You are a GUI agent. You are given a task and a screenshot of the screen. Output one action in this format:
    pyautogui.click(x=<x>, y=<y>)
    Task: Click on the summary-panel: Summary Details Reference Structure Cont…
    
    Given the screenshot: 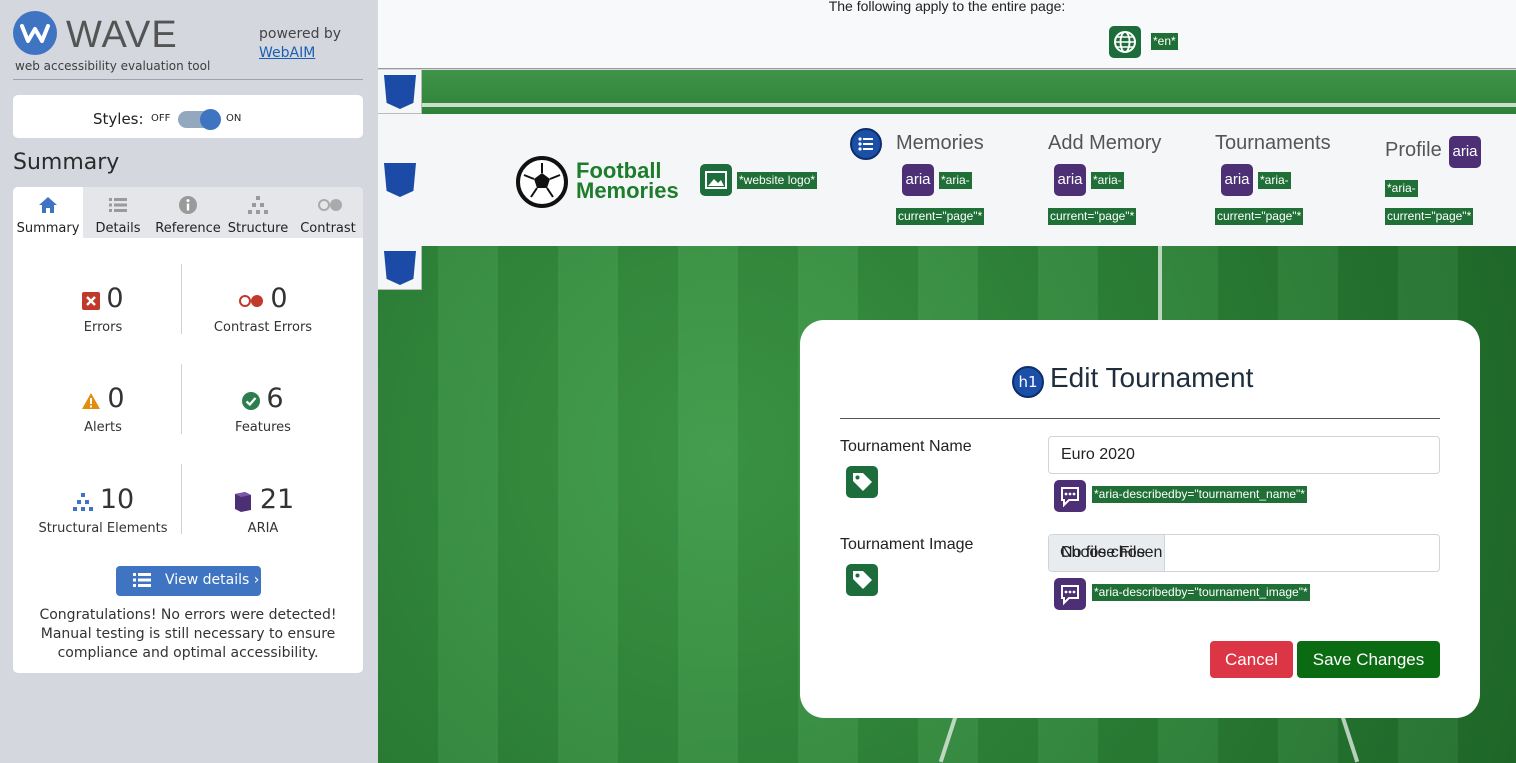 What is the action you would take?
    pyautogui.click(x=188, y=430)
    